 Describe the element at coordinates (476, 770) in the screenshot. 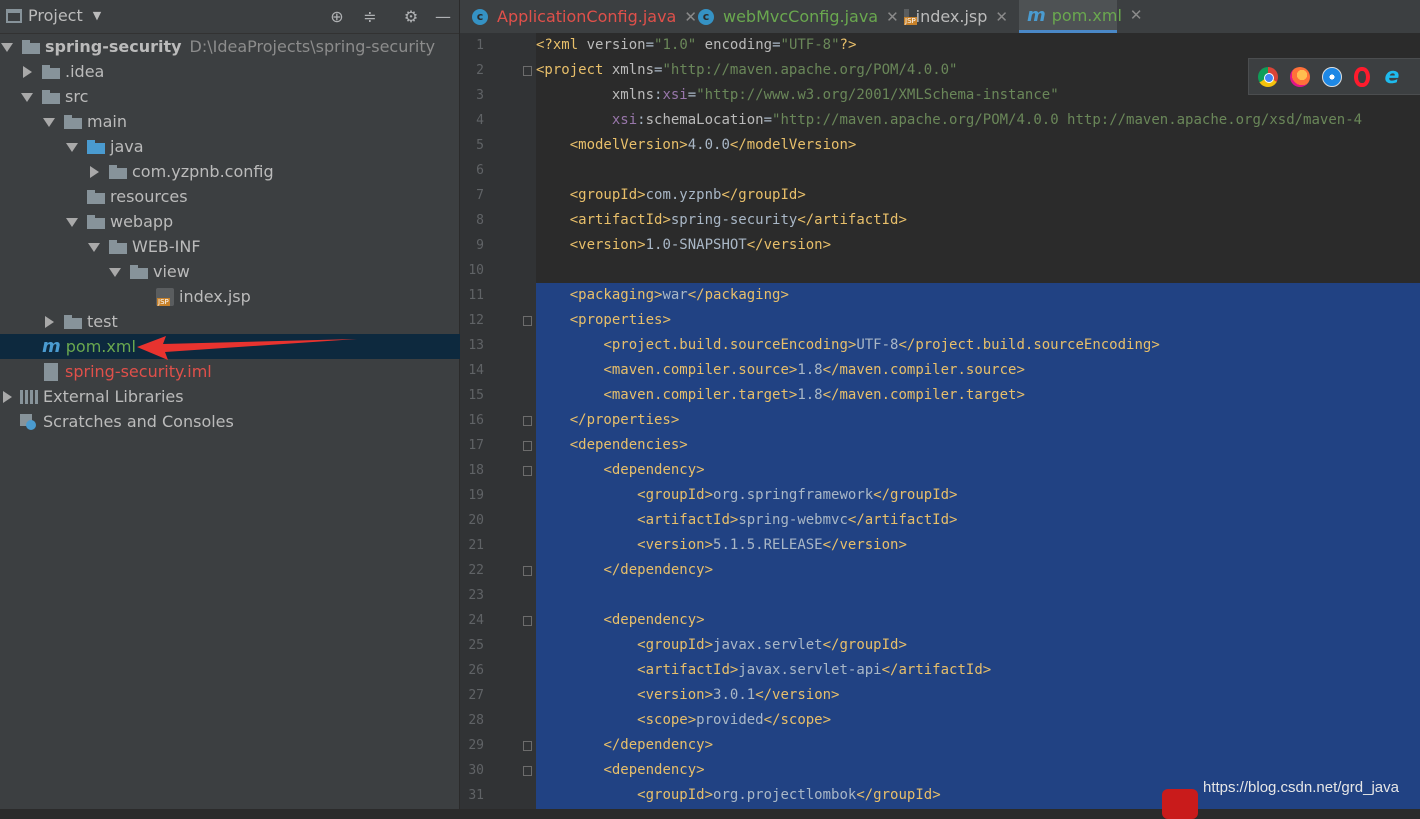

I see `line-number: 30` at that location.